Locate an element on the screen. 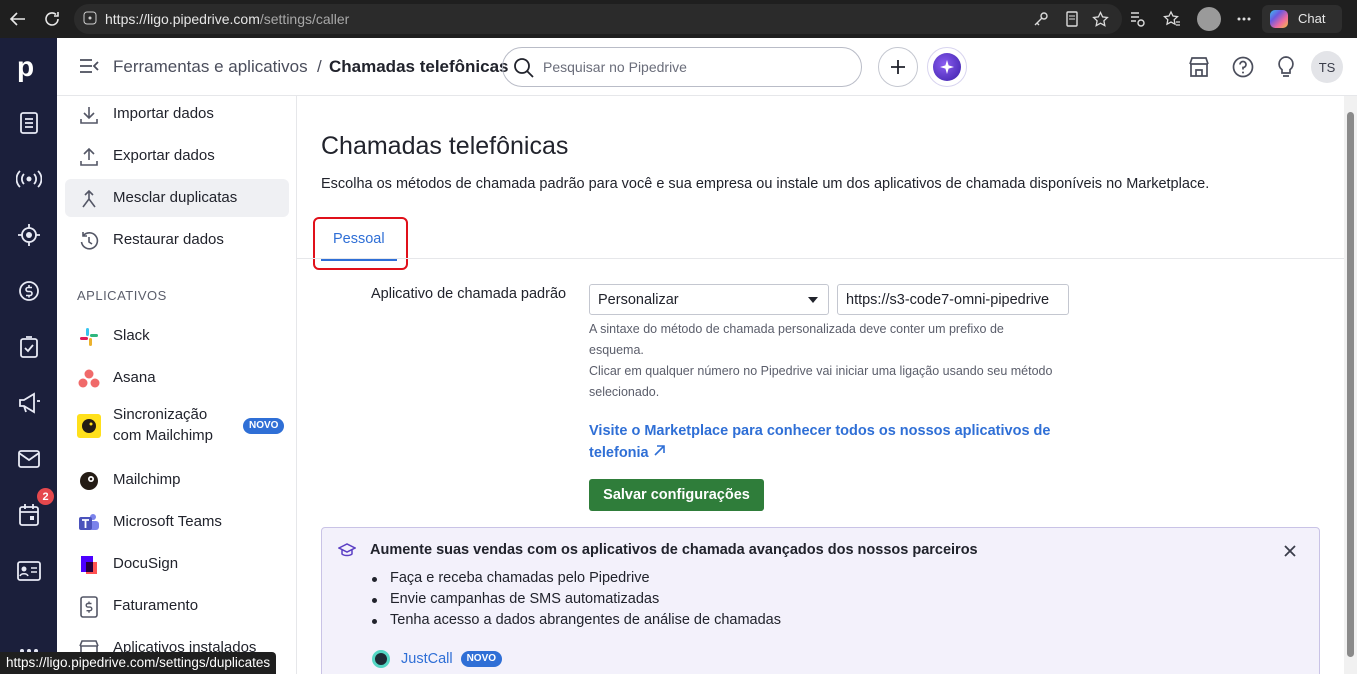 Image resolution: width=1357 pixels, height=674 pixels. teams-icon is located at coordinates (89, 523).